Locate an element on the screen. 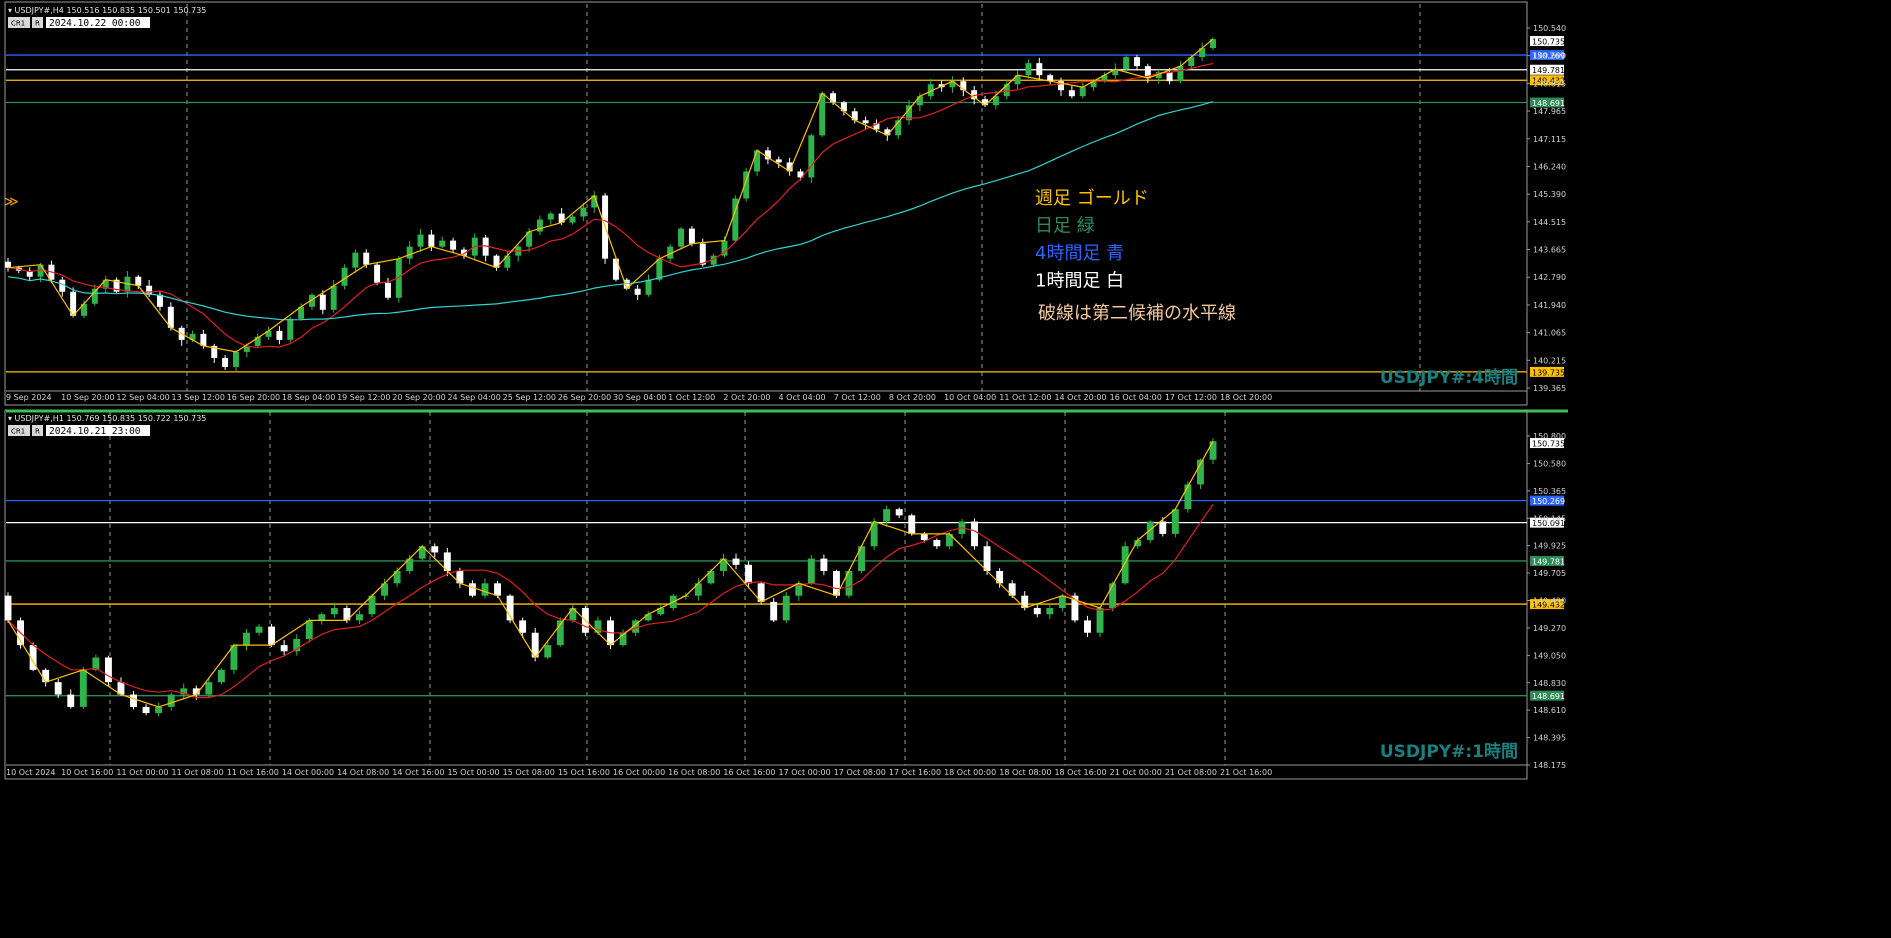 This screenshot has width=1891, height=938. x-tick-label: 26 Sep 20:00 is located at coordinates (584, 397).